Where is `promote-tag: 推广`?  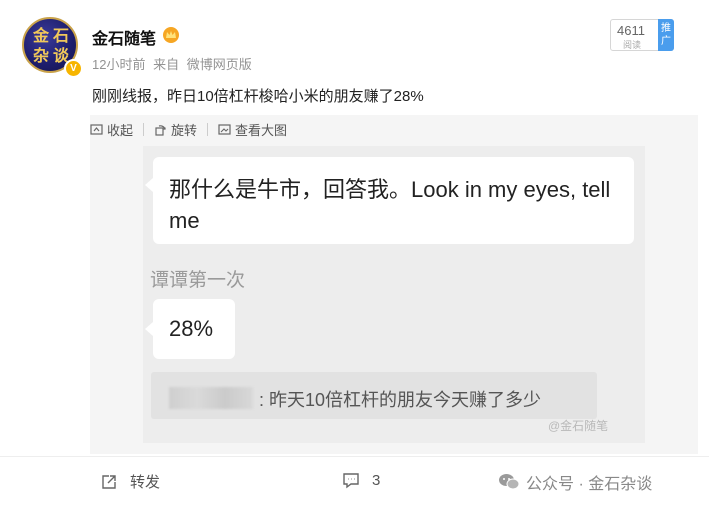
promote-tag: 推广 is located at coordinates (666, 35).